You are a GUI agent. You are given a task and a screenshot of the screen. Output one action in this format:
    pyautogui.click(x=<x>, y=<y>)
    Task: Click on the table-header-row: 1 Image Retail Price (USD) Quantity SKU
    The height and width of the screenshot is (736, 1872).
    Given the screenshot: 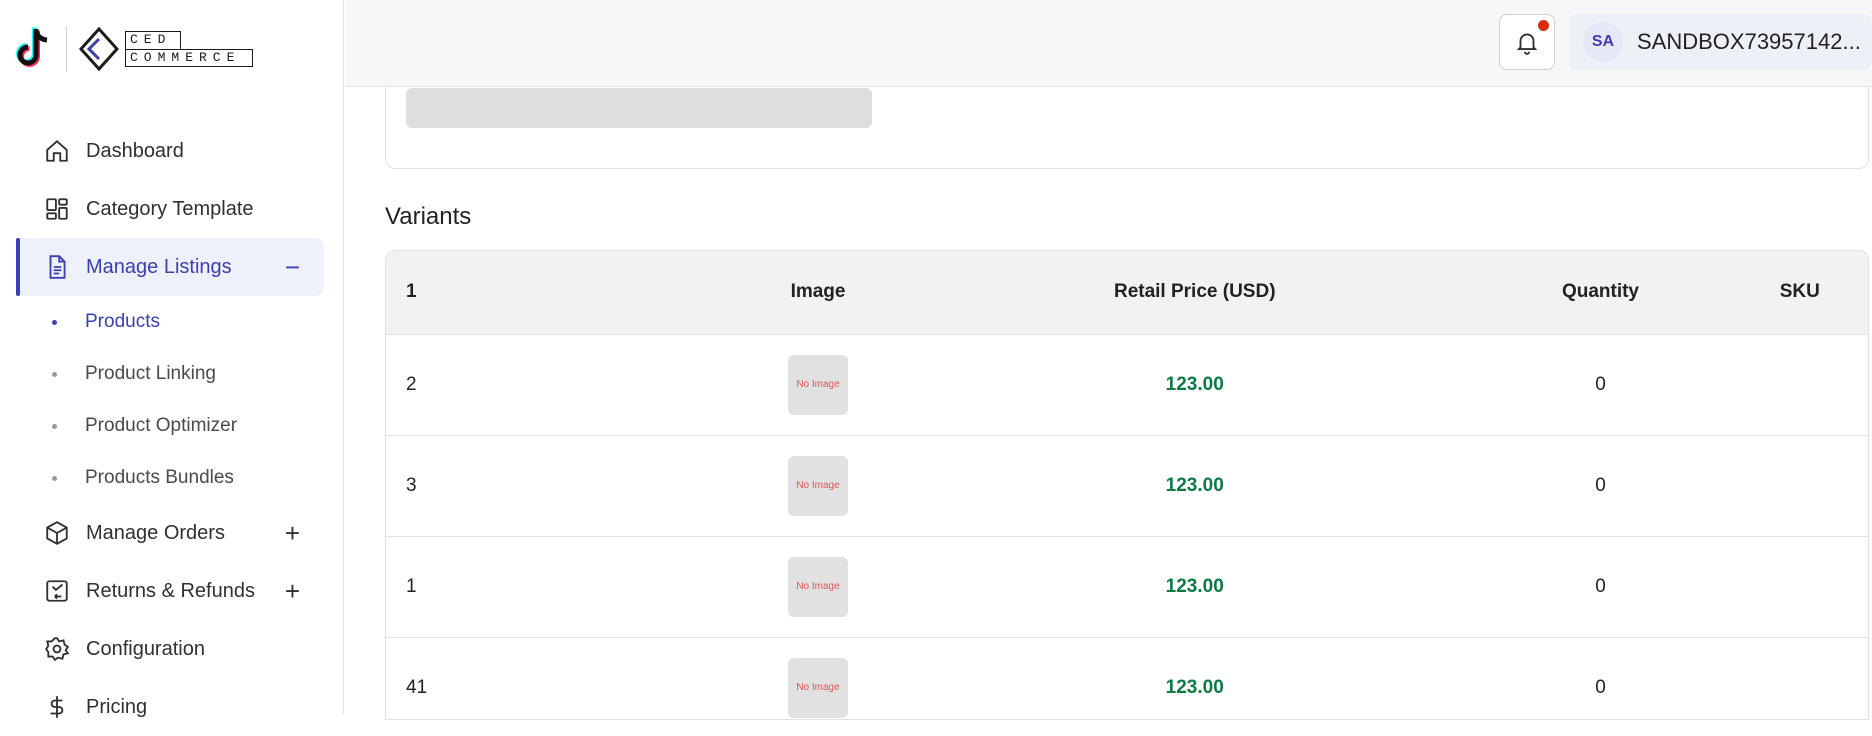 What is the action you would take?
    pyautogui.click(x=1127, y=293)
    